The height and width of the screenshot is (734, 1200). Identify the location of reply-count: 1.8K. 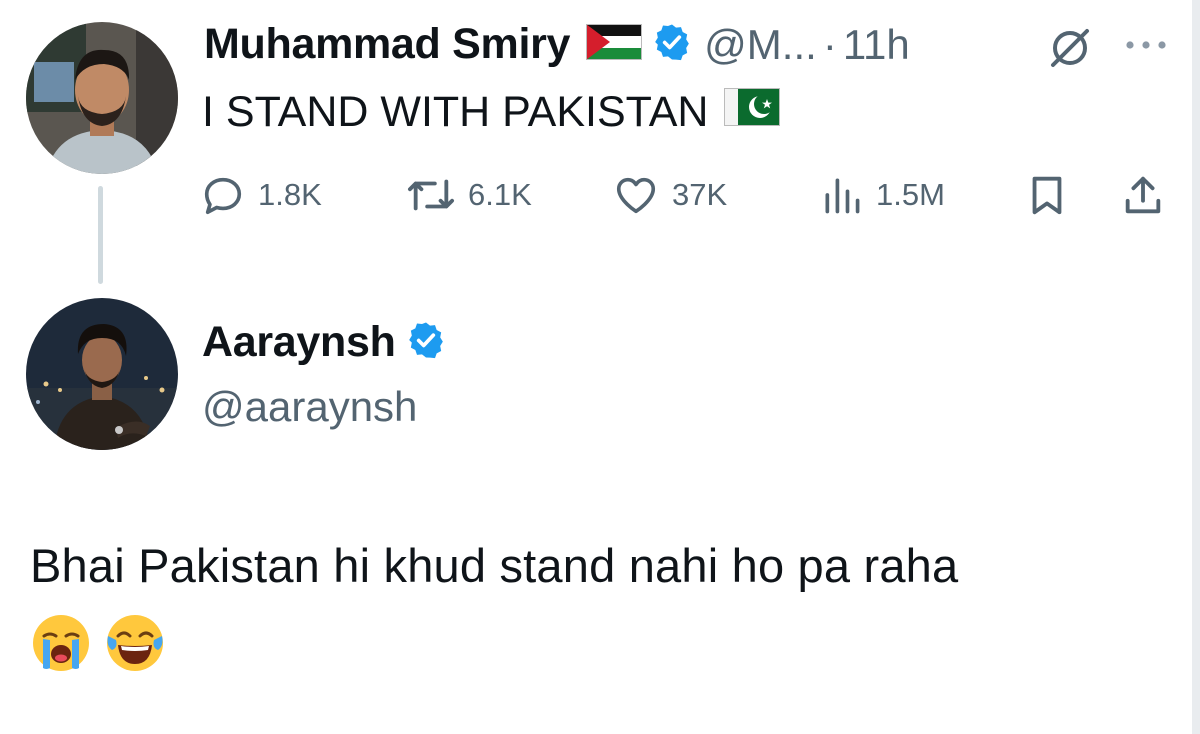
(290, 194).